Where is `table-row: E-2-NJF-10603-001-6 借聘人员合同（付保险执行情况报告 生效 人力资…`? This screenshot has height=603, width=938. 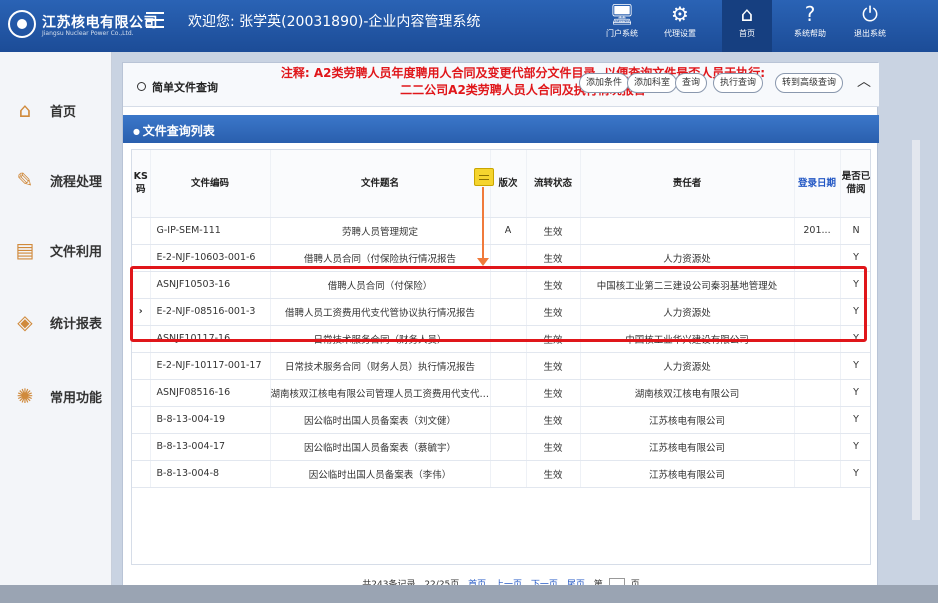 table-row: E-2-NJF-10603-001-6 借聘人员合同（付保险执行情况报告 生效 人力资… is located at coordinates (501, 258).